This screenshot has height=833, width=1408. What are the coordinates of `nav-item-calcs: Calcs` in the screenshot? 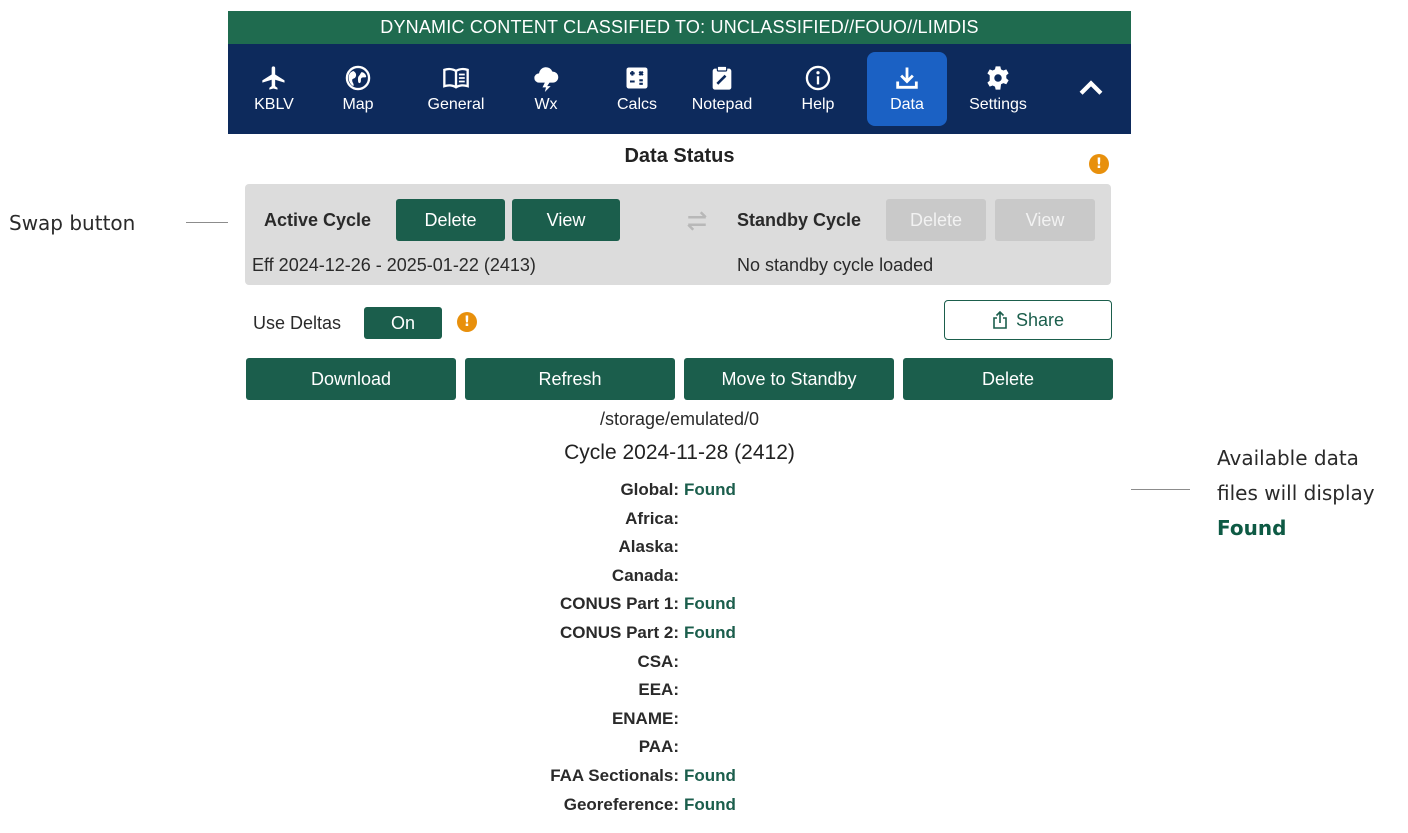 It's located at (637, 89).